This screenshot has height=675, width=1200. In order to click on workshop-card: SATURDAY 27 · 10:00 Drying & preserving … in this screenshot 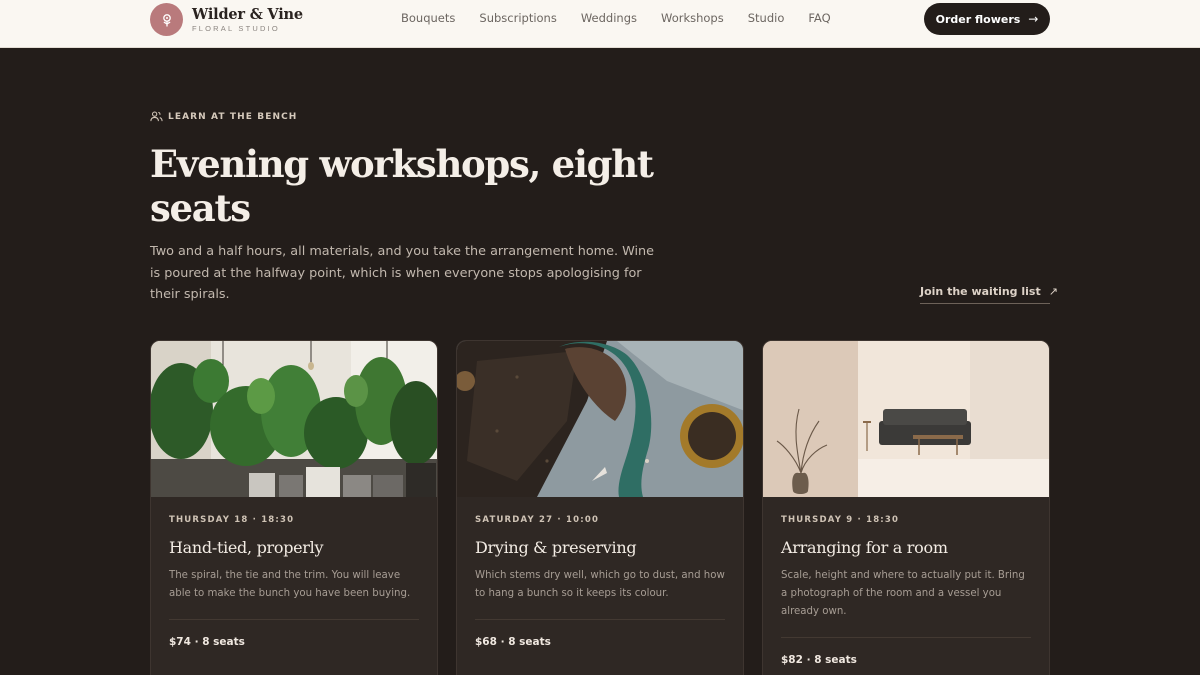, I will do `click(600, 507)`.